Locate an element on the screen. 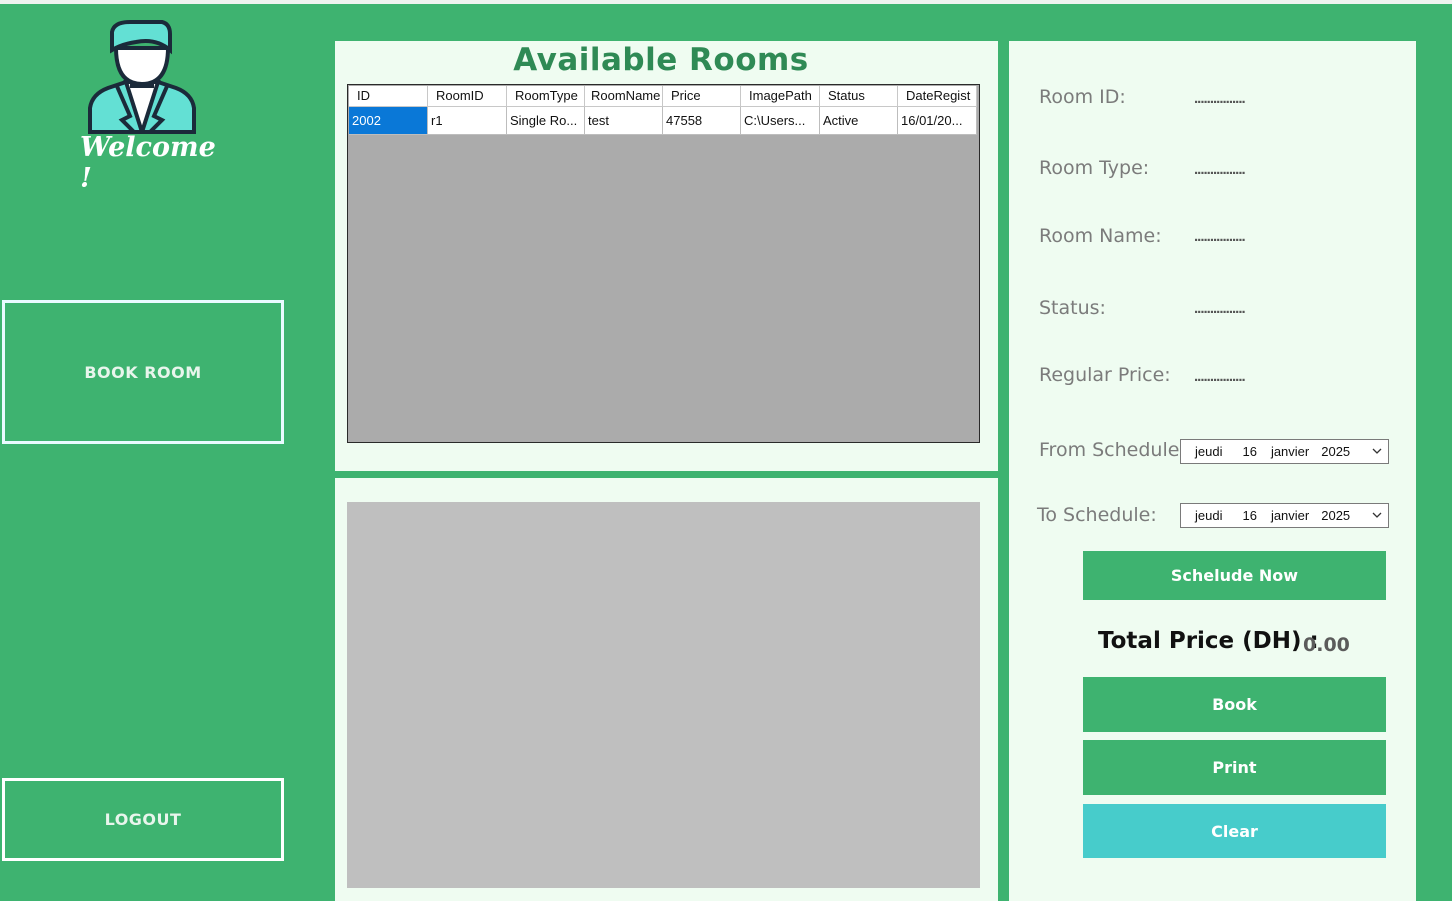 This screenshot has width=1452, height=901. from-date-day: 16 is located at coordinates (1249, 451).